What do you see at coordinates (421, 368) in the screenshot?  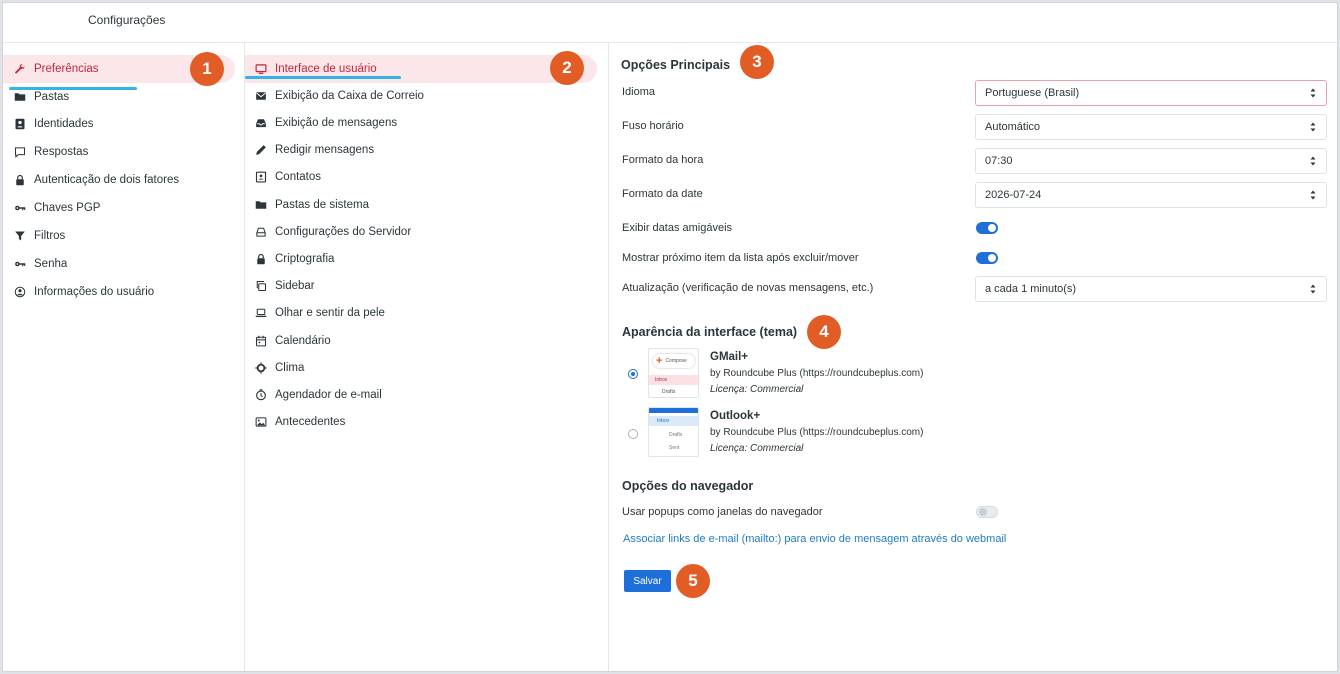 I see `section-item-weather: Clima` at bounding box center [421, 368].